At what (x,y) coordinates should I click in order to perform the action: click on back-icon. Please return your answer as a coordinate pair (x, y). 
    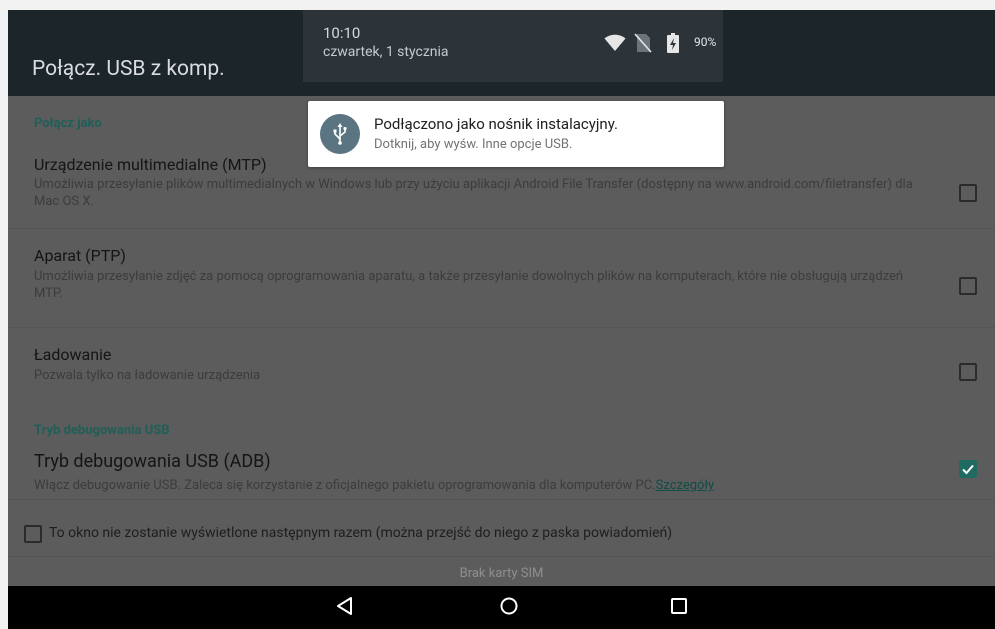
    Looking at the image, I should click on (345, 606).